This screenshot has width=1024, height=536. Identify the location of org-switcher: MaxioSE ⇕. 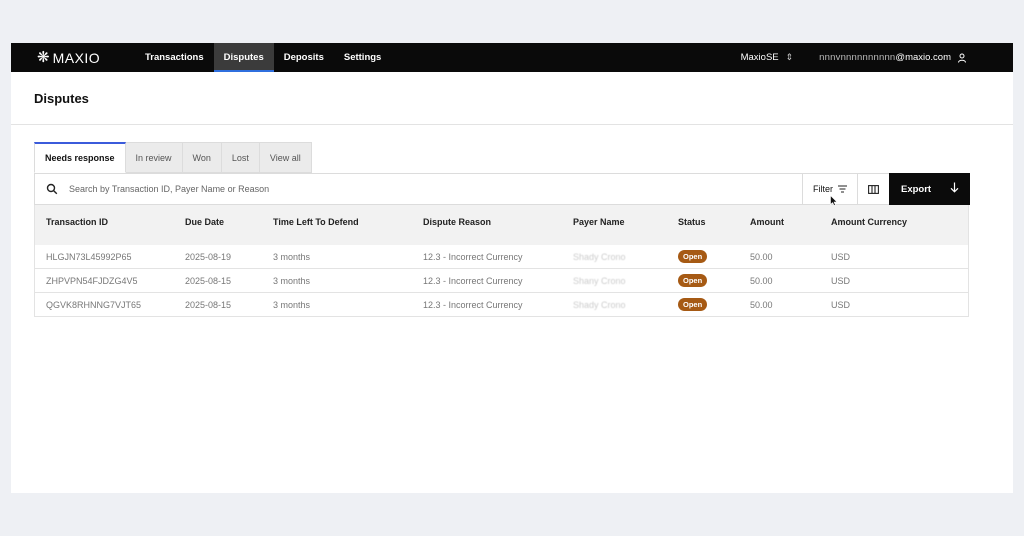
(767, 57).